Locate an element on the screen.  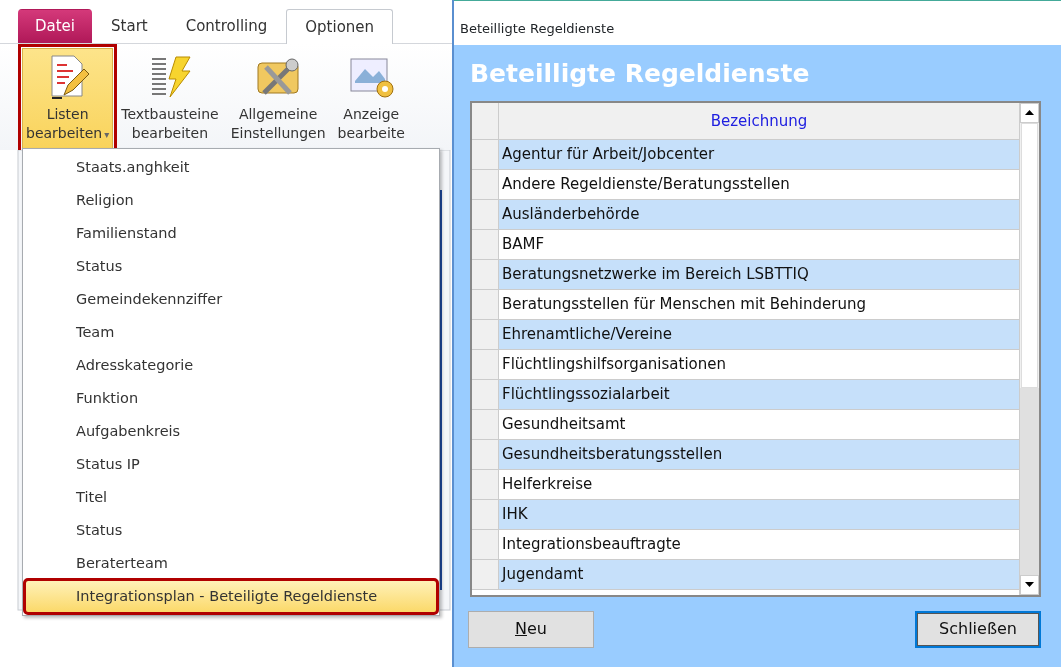
dialog-button: Schließen is located at coordinates (978, 629).